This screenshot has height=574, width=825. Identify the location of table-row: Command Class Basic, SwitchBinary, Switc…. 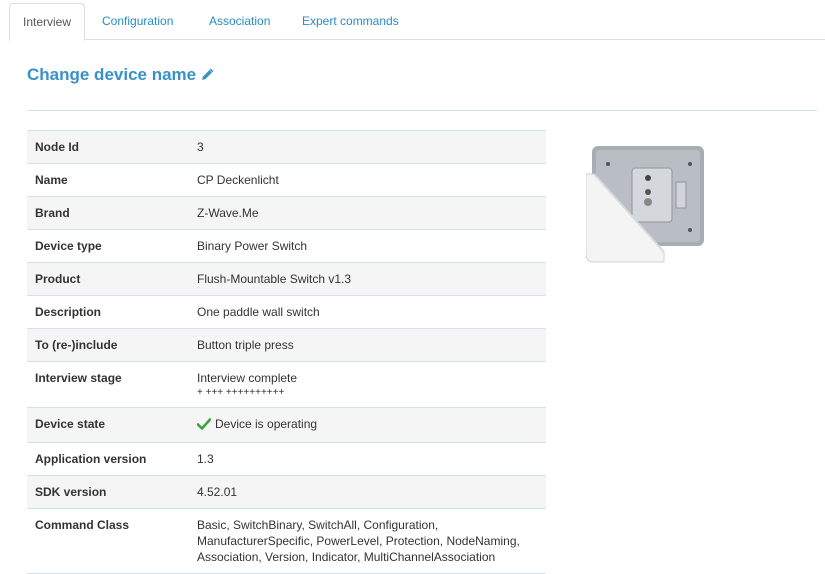
(286, 541).